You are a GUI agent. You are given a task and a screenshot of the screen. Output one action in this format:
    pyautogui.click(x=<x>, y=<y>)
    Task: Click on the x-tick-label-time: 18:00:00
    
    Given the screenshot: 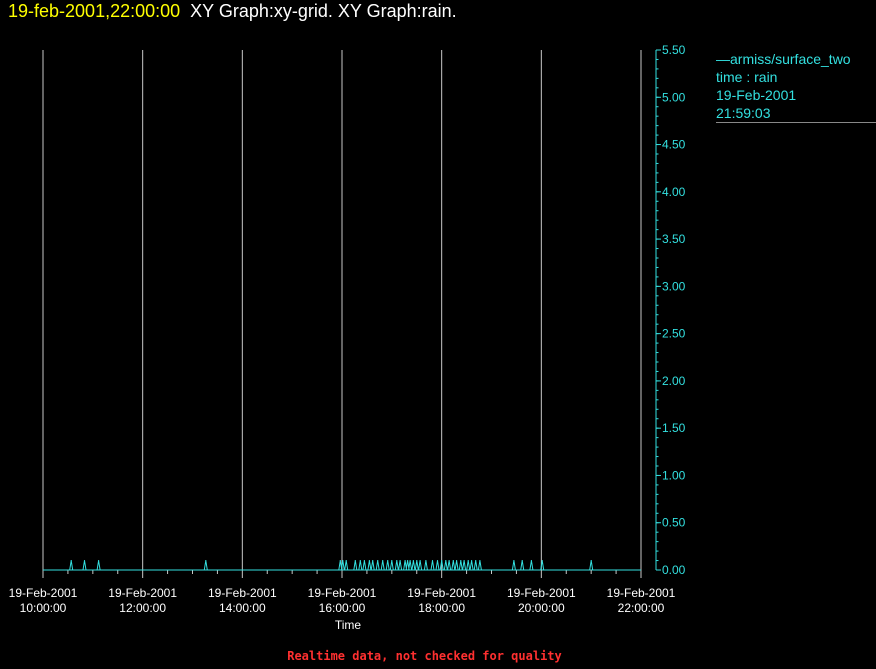 What is the action you would take?
    pyautogui.click(x=441, y=608)
    